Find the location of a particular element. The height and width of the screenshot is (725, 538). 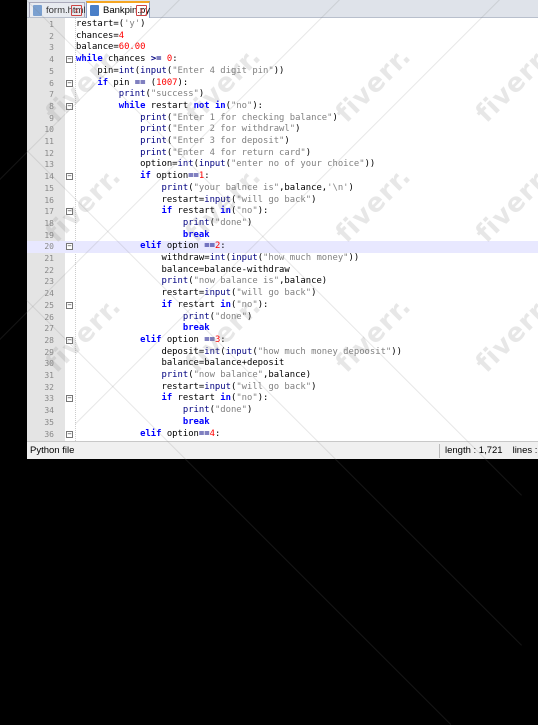

tab-bankpin-py: Bankpin.py x is located at coordinates (118, 9).